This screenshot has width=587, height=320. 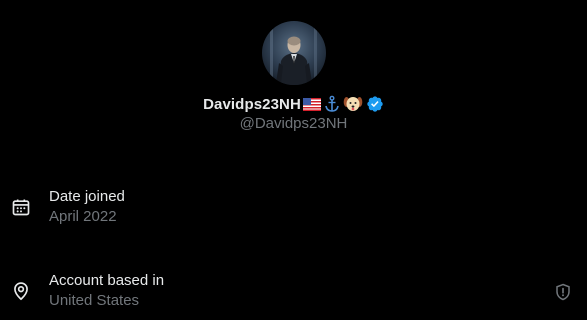 I want to click on account-based-text: Account based in United States, so click(x=106, y=291).